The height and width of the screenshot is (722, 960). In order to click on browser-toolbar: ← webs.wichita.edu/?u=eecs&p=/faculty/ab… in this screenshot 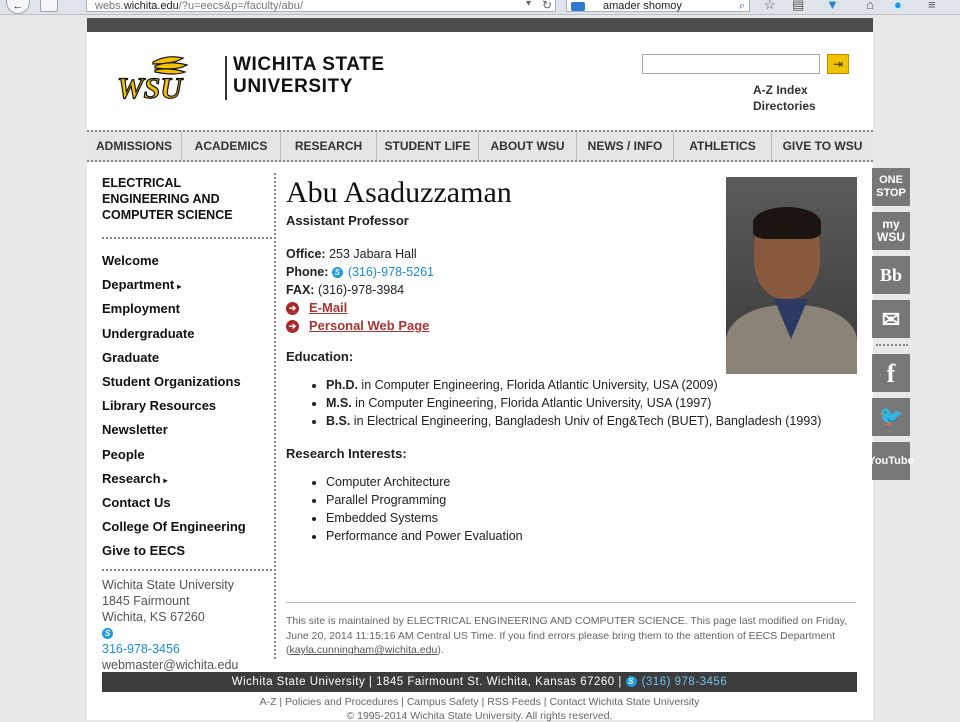, I will do `click(480, 7)`.